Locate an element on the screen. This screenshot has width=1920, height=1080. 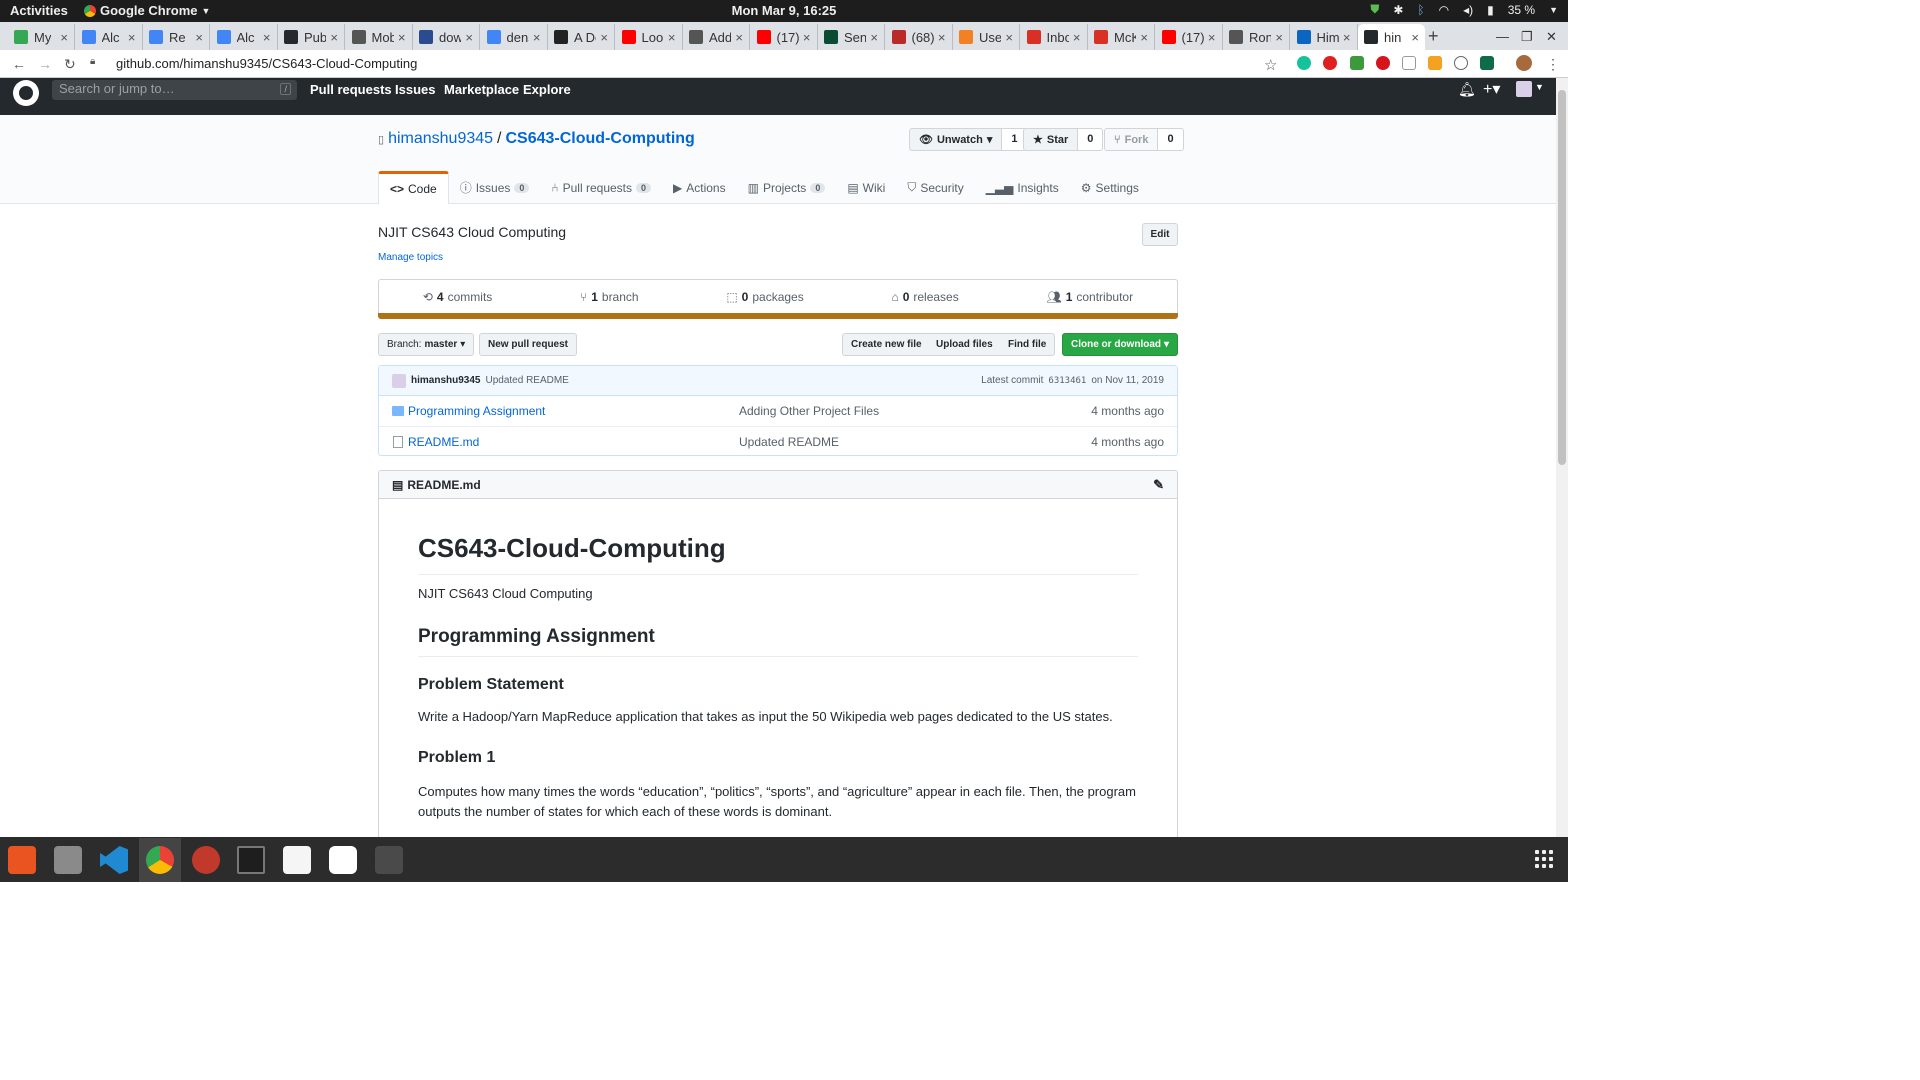
adblock-icon is located at coordinates (1383, 63).